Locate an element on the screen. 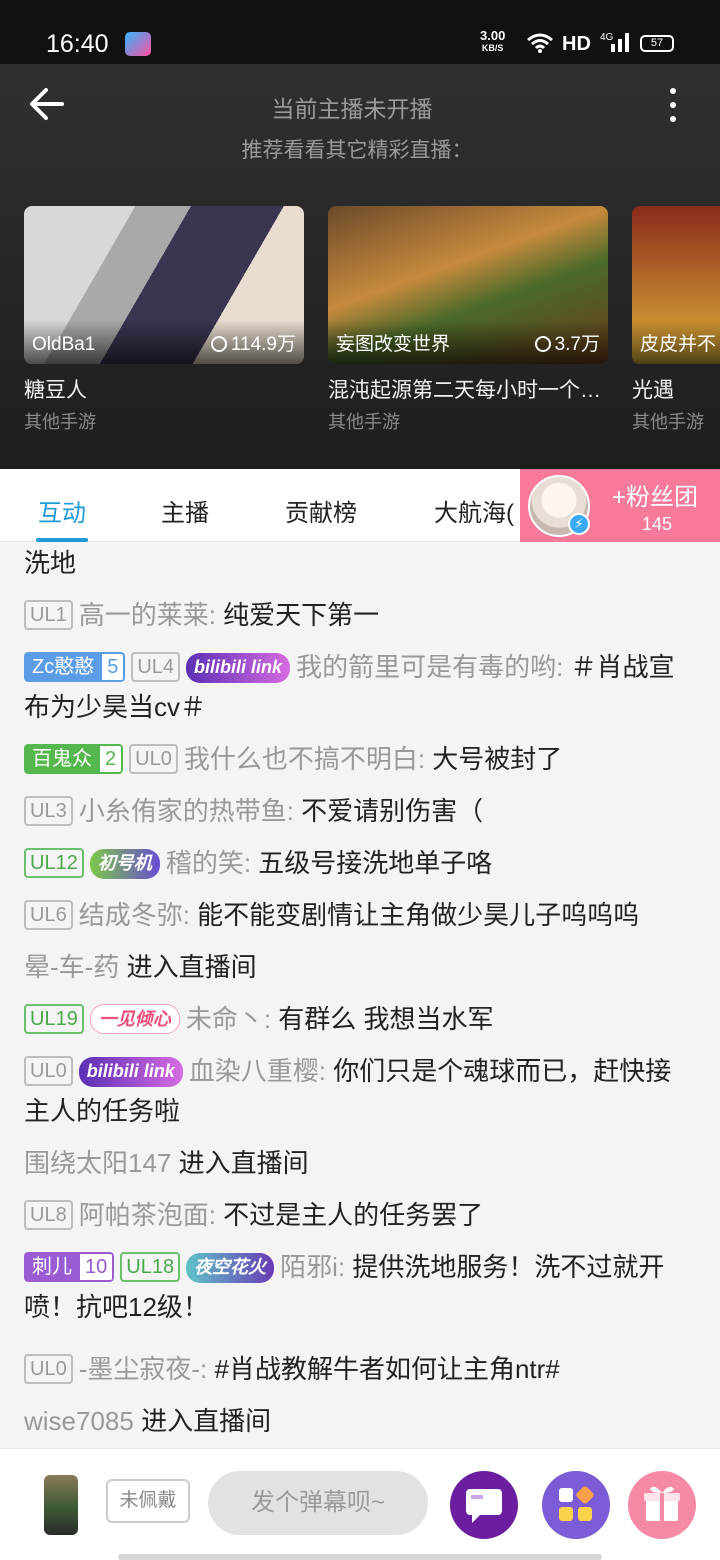 Image resolution: width=720 pixels, height=1560 pixels. chat-message: UL6 结成冬弥: 能不能变剧情让主角做少昊儿子呜呜呜 is located at coordinates (360, 915).